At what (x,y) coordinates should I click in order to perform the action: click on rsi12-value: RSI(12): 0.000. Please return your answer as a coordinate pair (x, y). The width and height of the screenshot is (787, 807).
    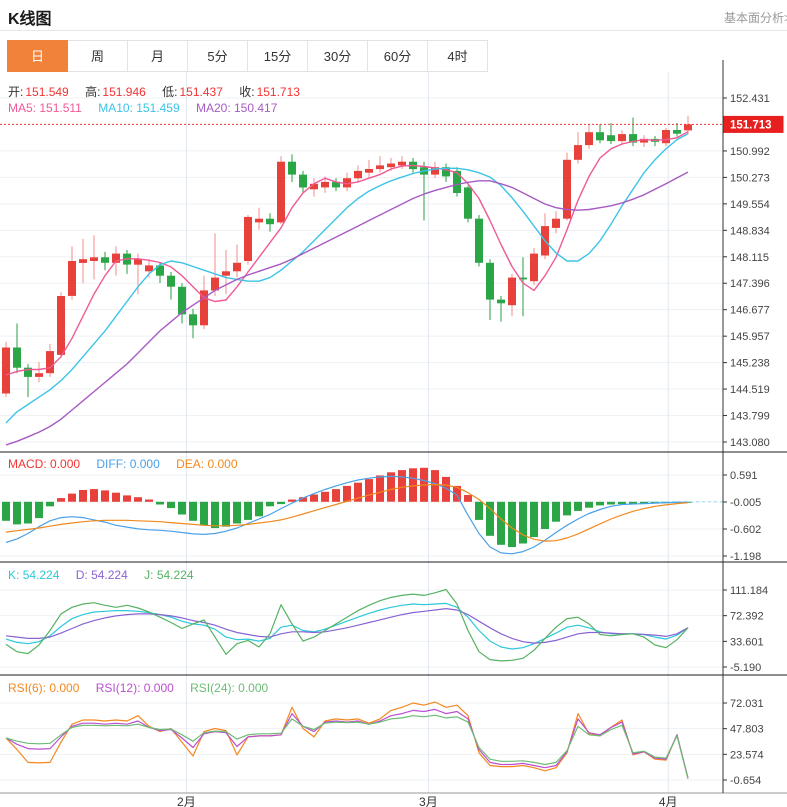
    Looking at the image, I should click on (134, 688).